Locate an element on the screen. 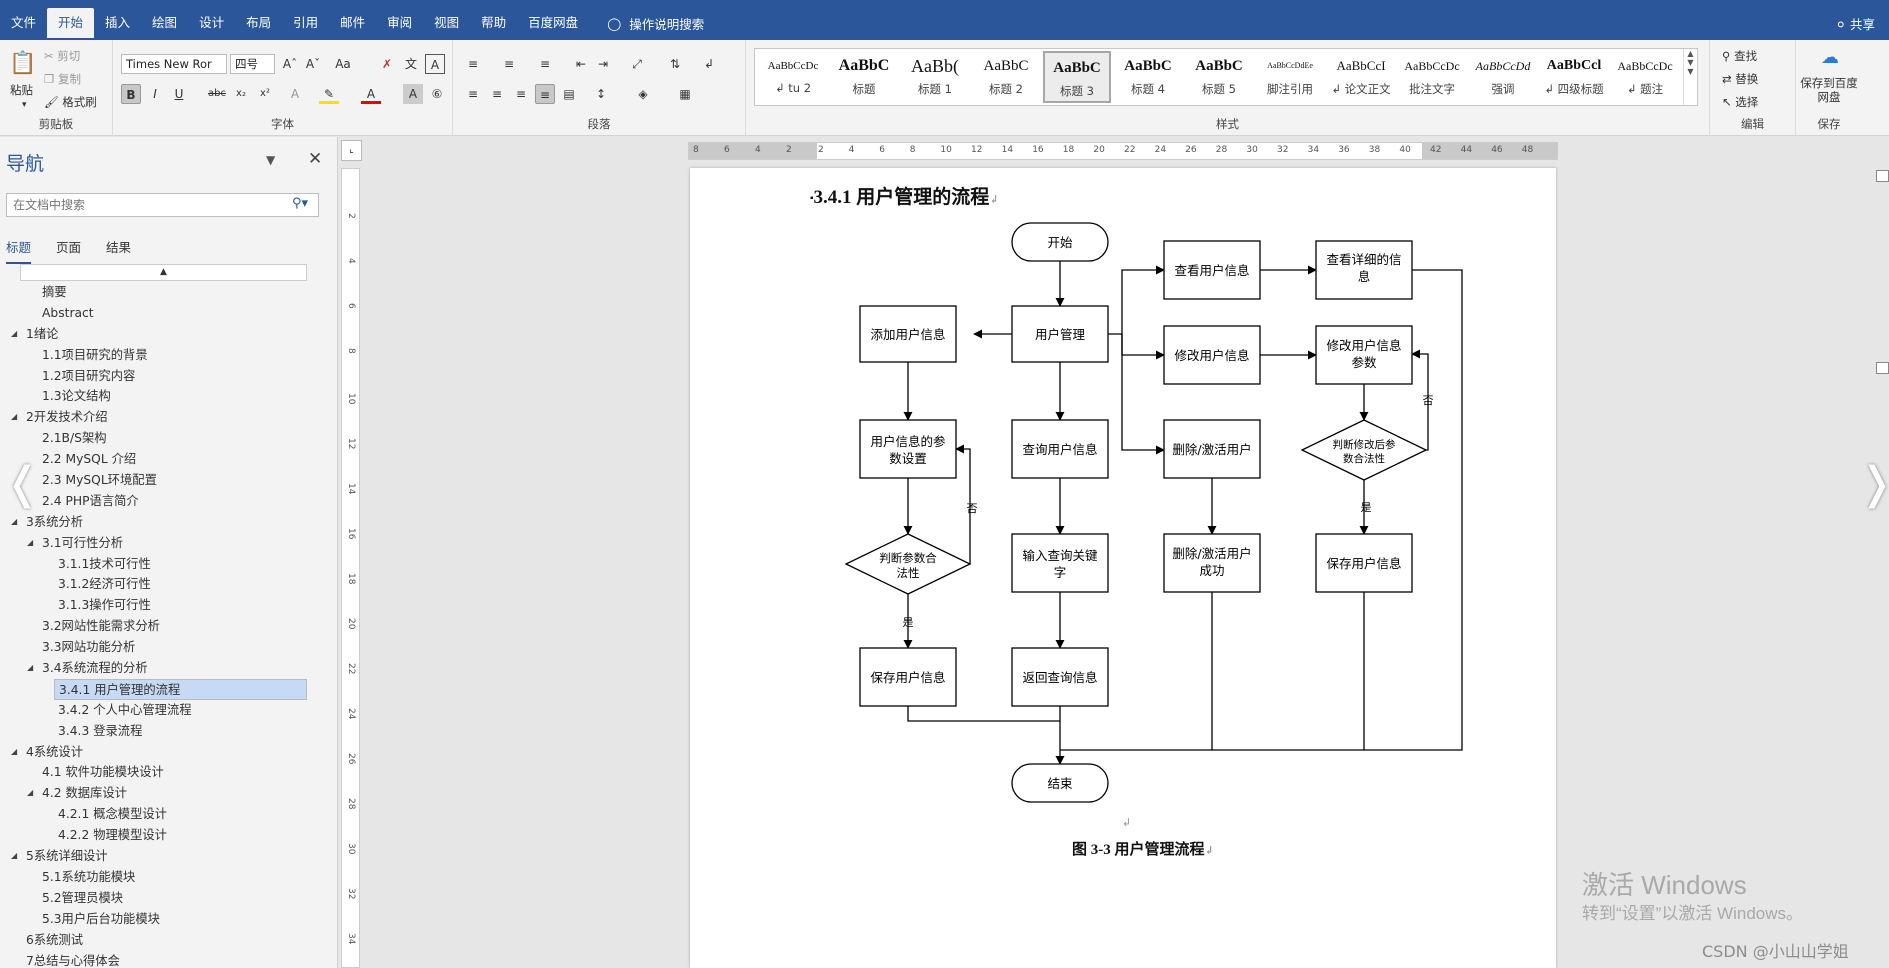  select-button: ↖ 选择 is located at coordinates (1740, 102).